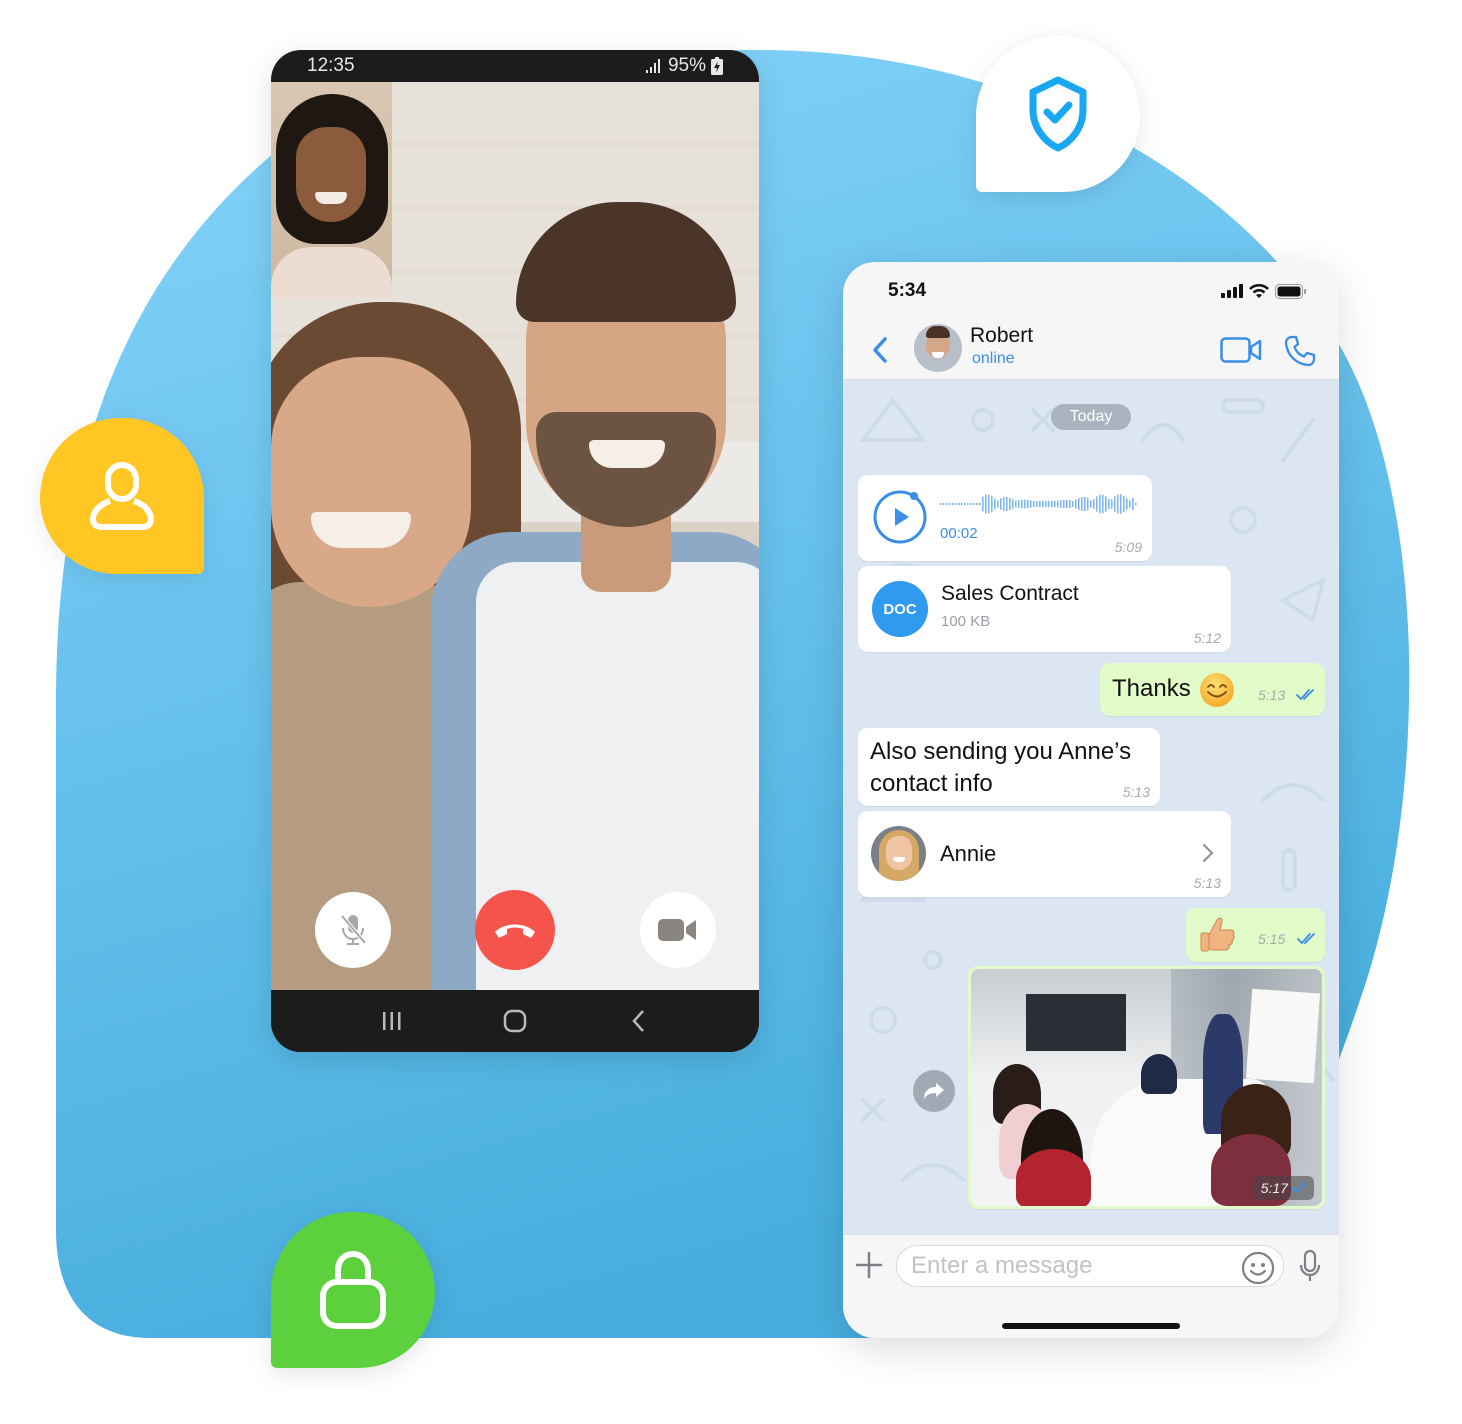 The image size is (1462, 1424). I want to click on outgoing-text-message: Thanks 5:13, so click(1212, 689).